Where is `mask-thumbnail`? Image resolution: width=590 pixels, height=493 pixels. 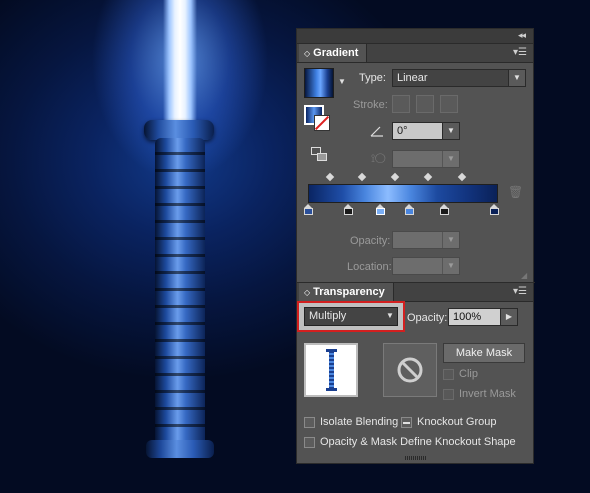 mask-thumbnail is located at coordinates (410, 370).